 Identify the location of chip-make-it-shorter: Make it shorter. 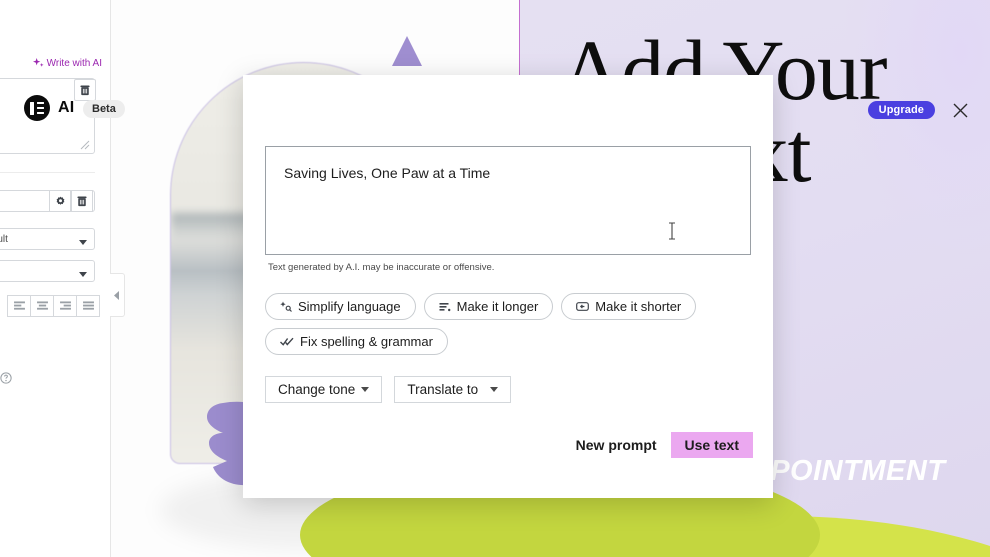
(629, 306).